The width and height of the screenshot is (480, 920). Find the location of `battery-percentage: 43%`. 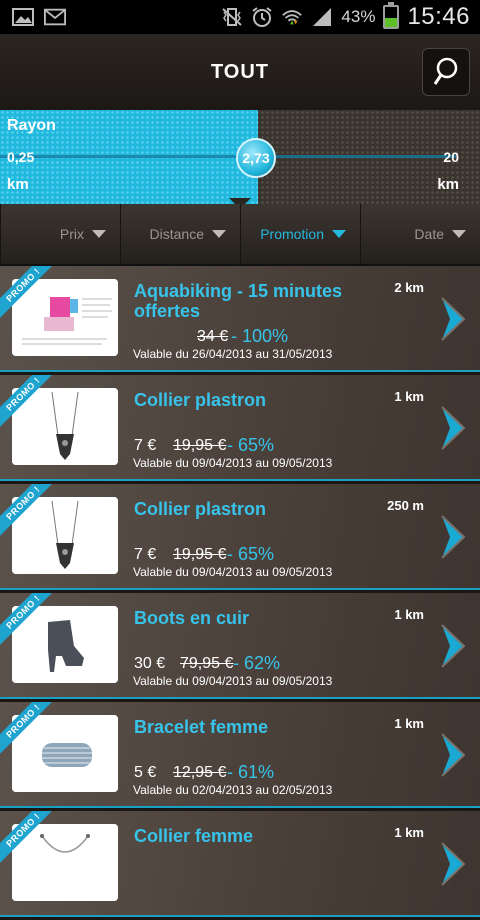

battery-percentage: 43% is located at coordinates (358, 16).